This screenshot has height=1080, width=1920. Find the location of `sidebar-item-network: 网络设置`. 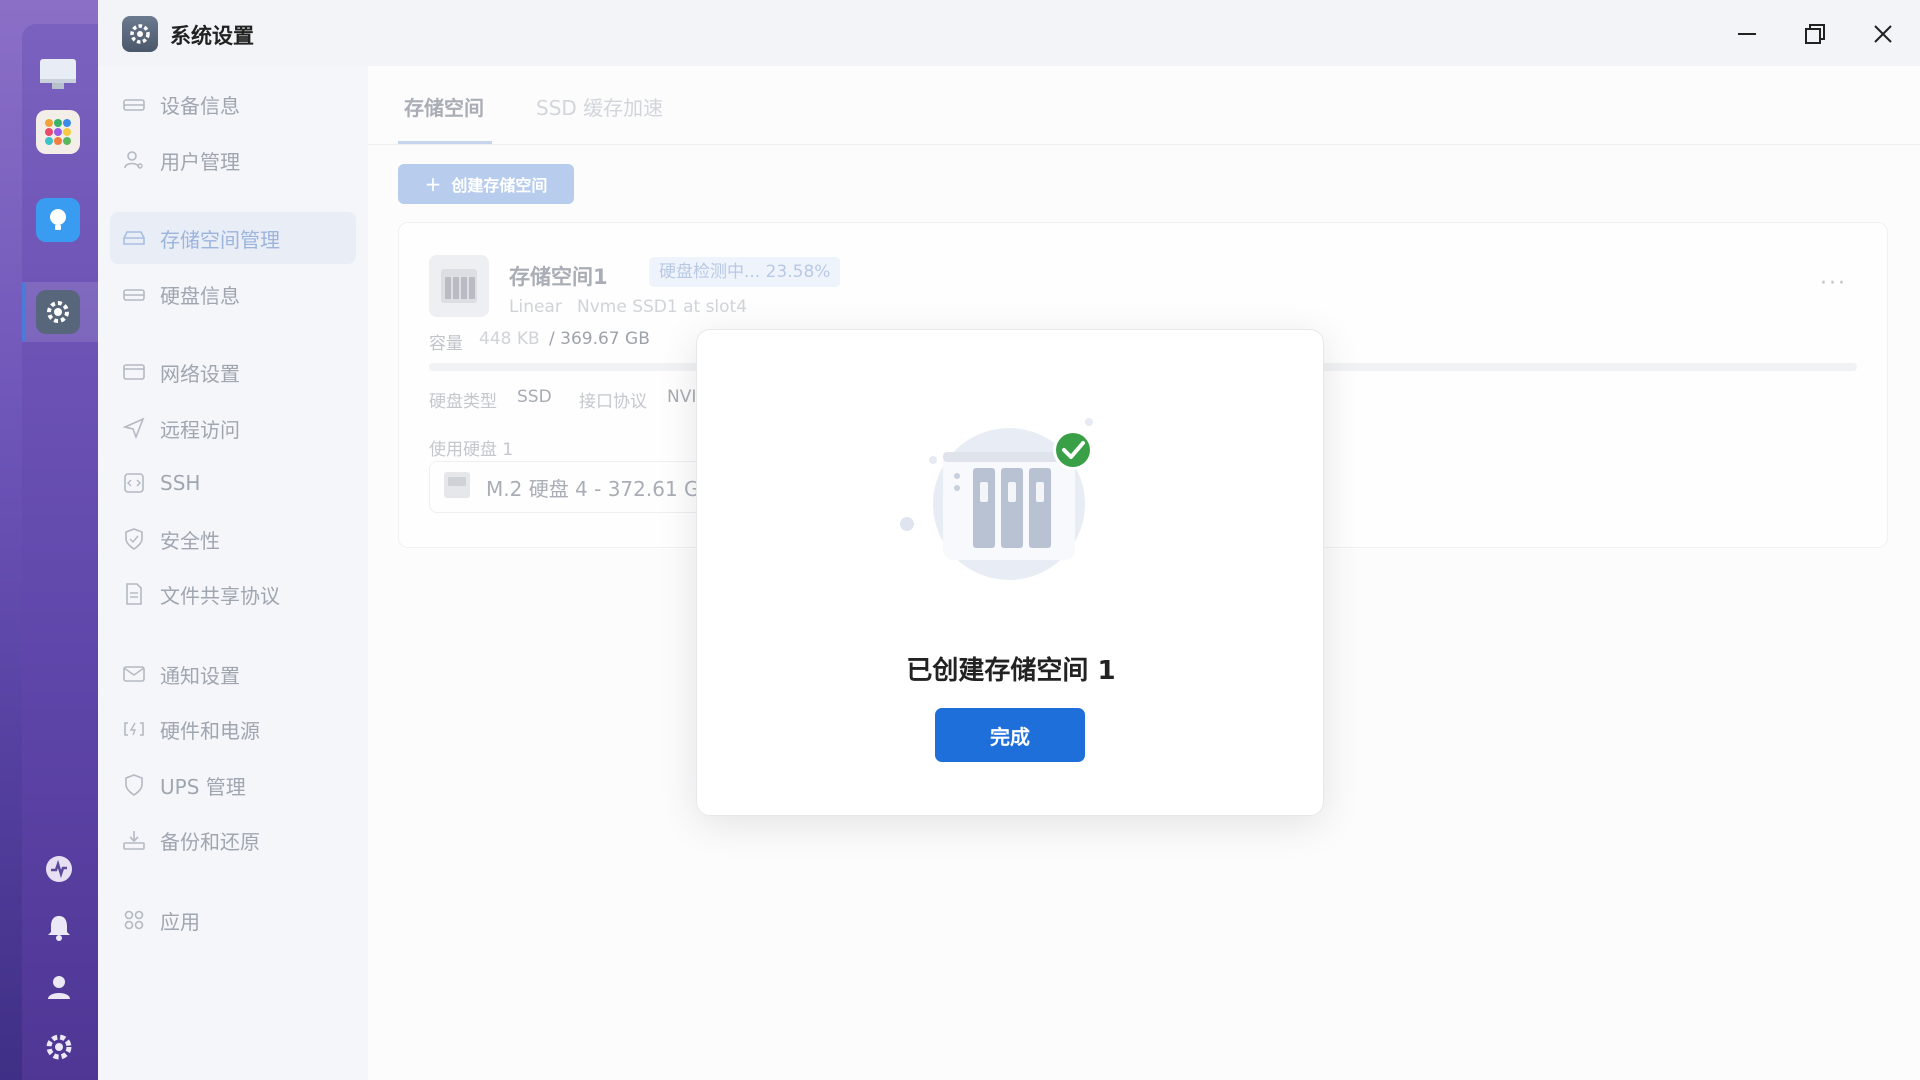

sidebar-item-network: 网络设置 is located at coordinates (233, 372).